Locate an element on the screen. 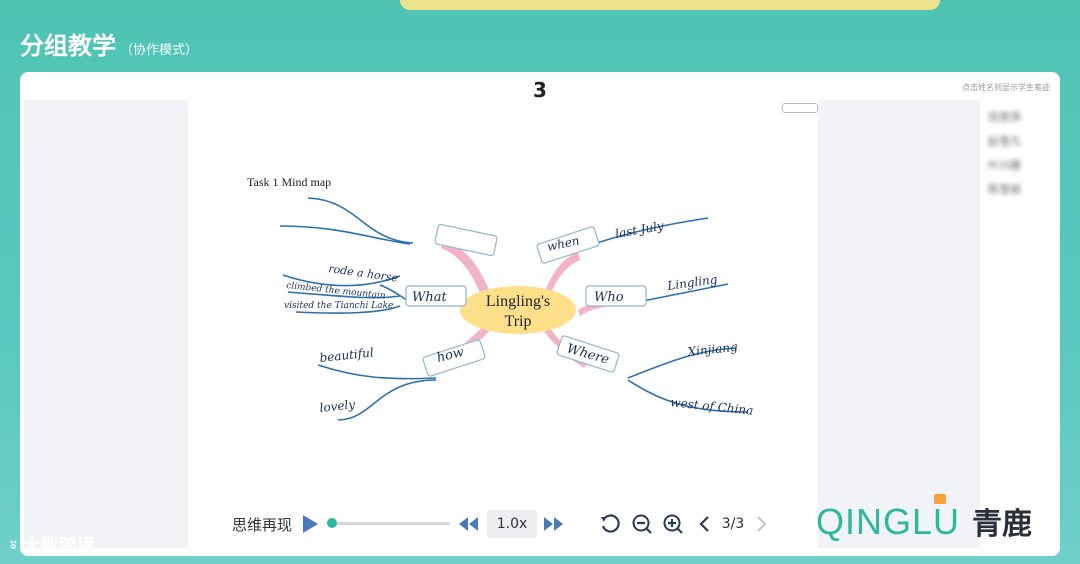  student-list: 范思萍 赵雪凡 叶兴娜 陈雪丽 is located at coordinates (1023, 154).